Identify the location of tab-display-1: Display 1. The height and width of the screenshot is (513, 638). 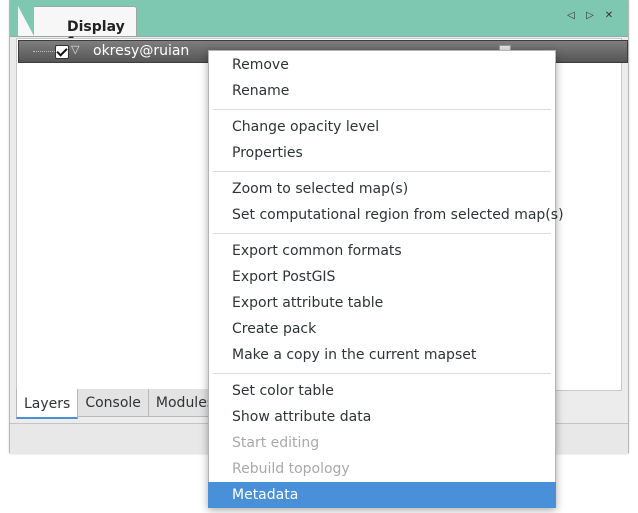
(82, 28).